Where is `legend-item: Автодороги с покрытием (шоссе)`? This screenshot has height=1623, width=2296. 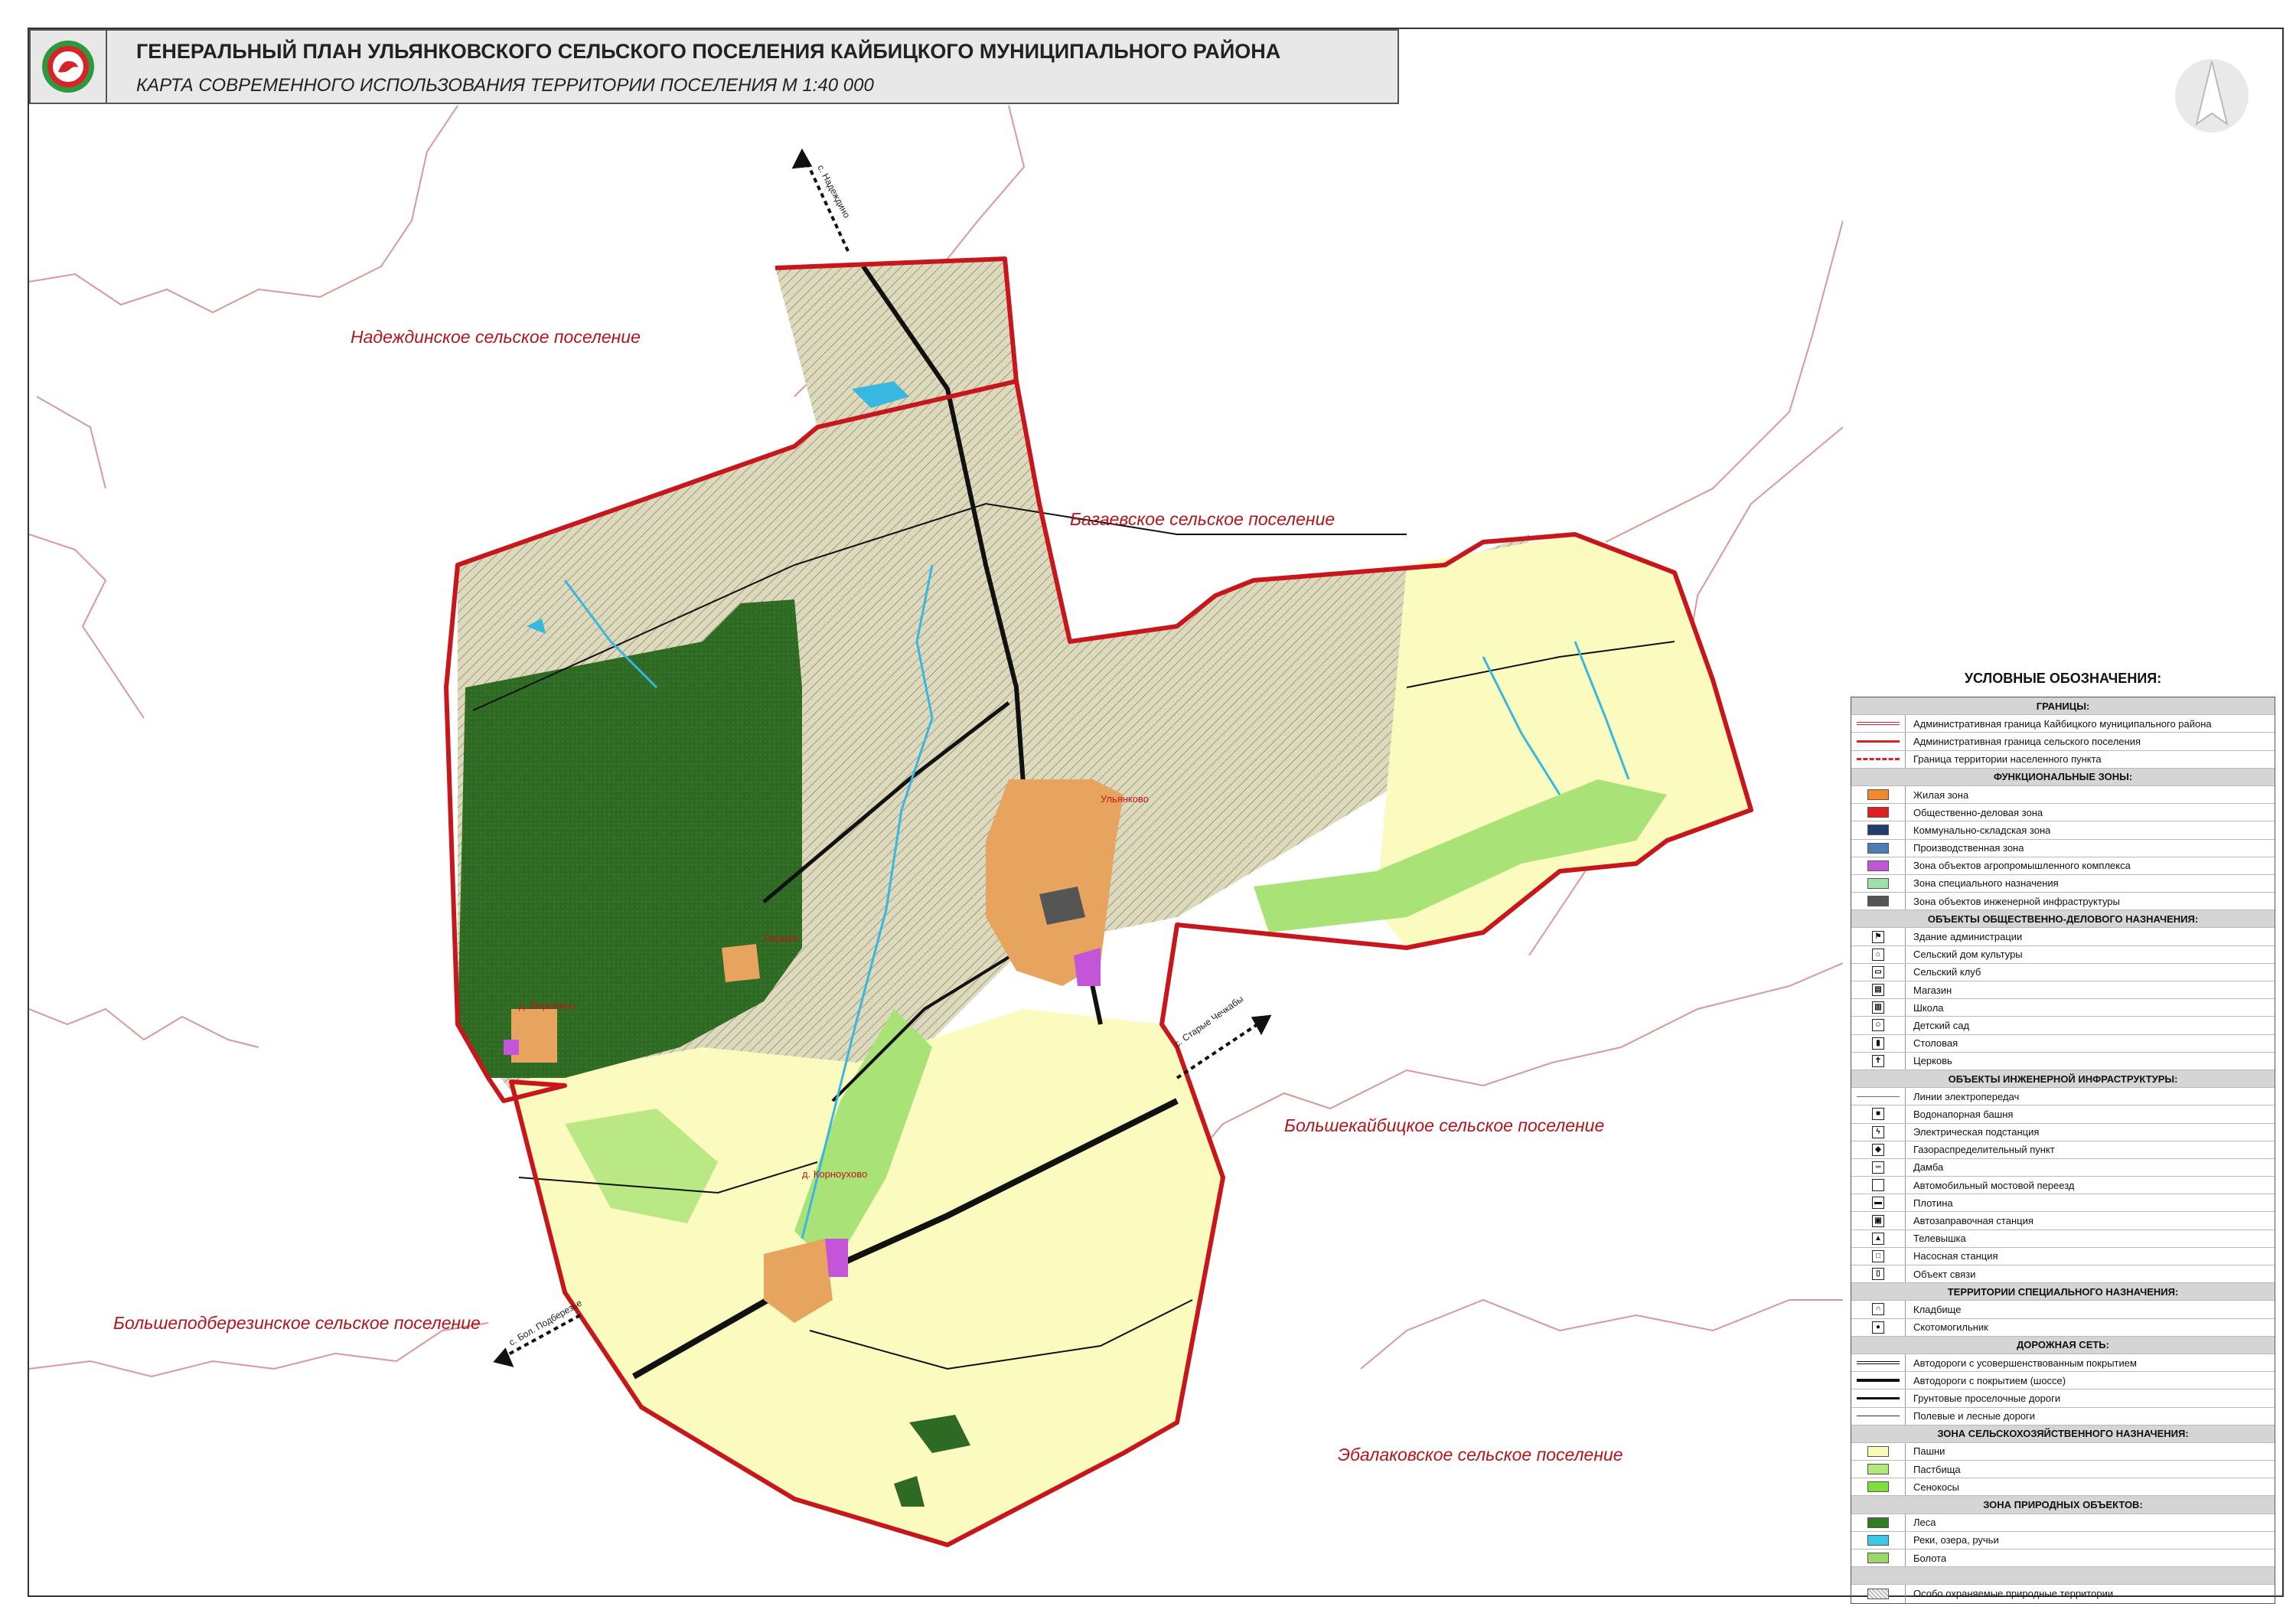 legend-item: Автодороги с покрытием (шоссе) is located at coordinates (2063, 1381).